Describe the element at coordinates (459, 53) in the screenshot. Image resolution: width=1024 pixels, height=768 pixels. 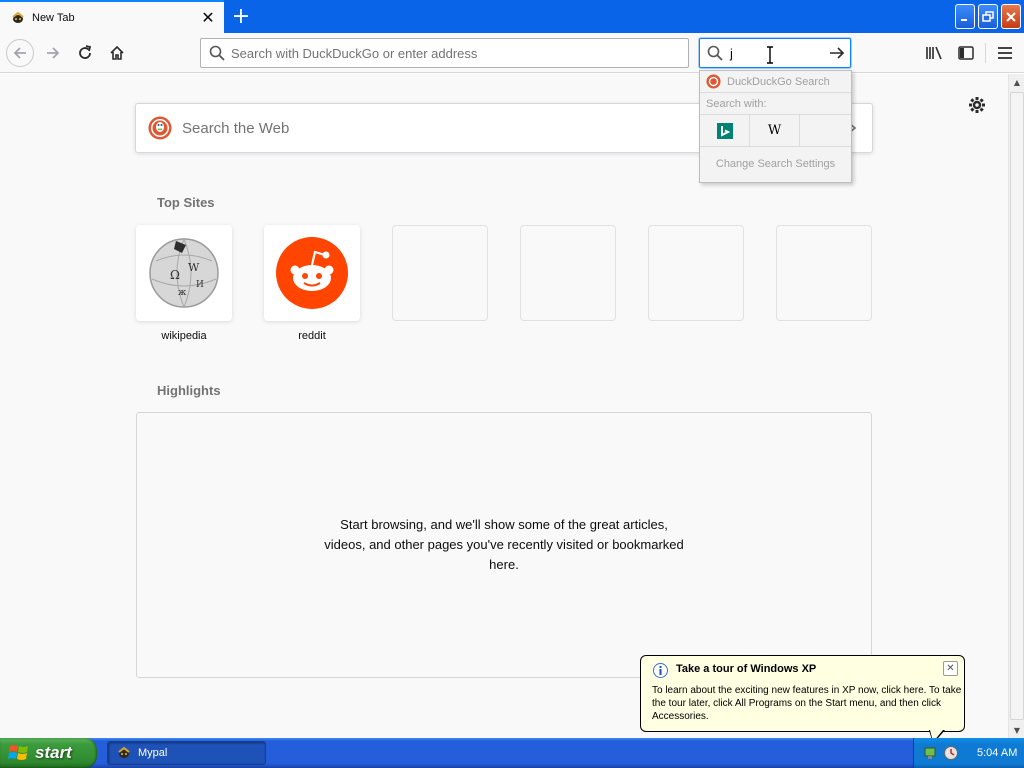
I see `address-input` at that location.